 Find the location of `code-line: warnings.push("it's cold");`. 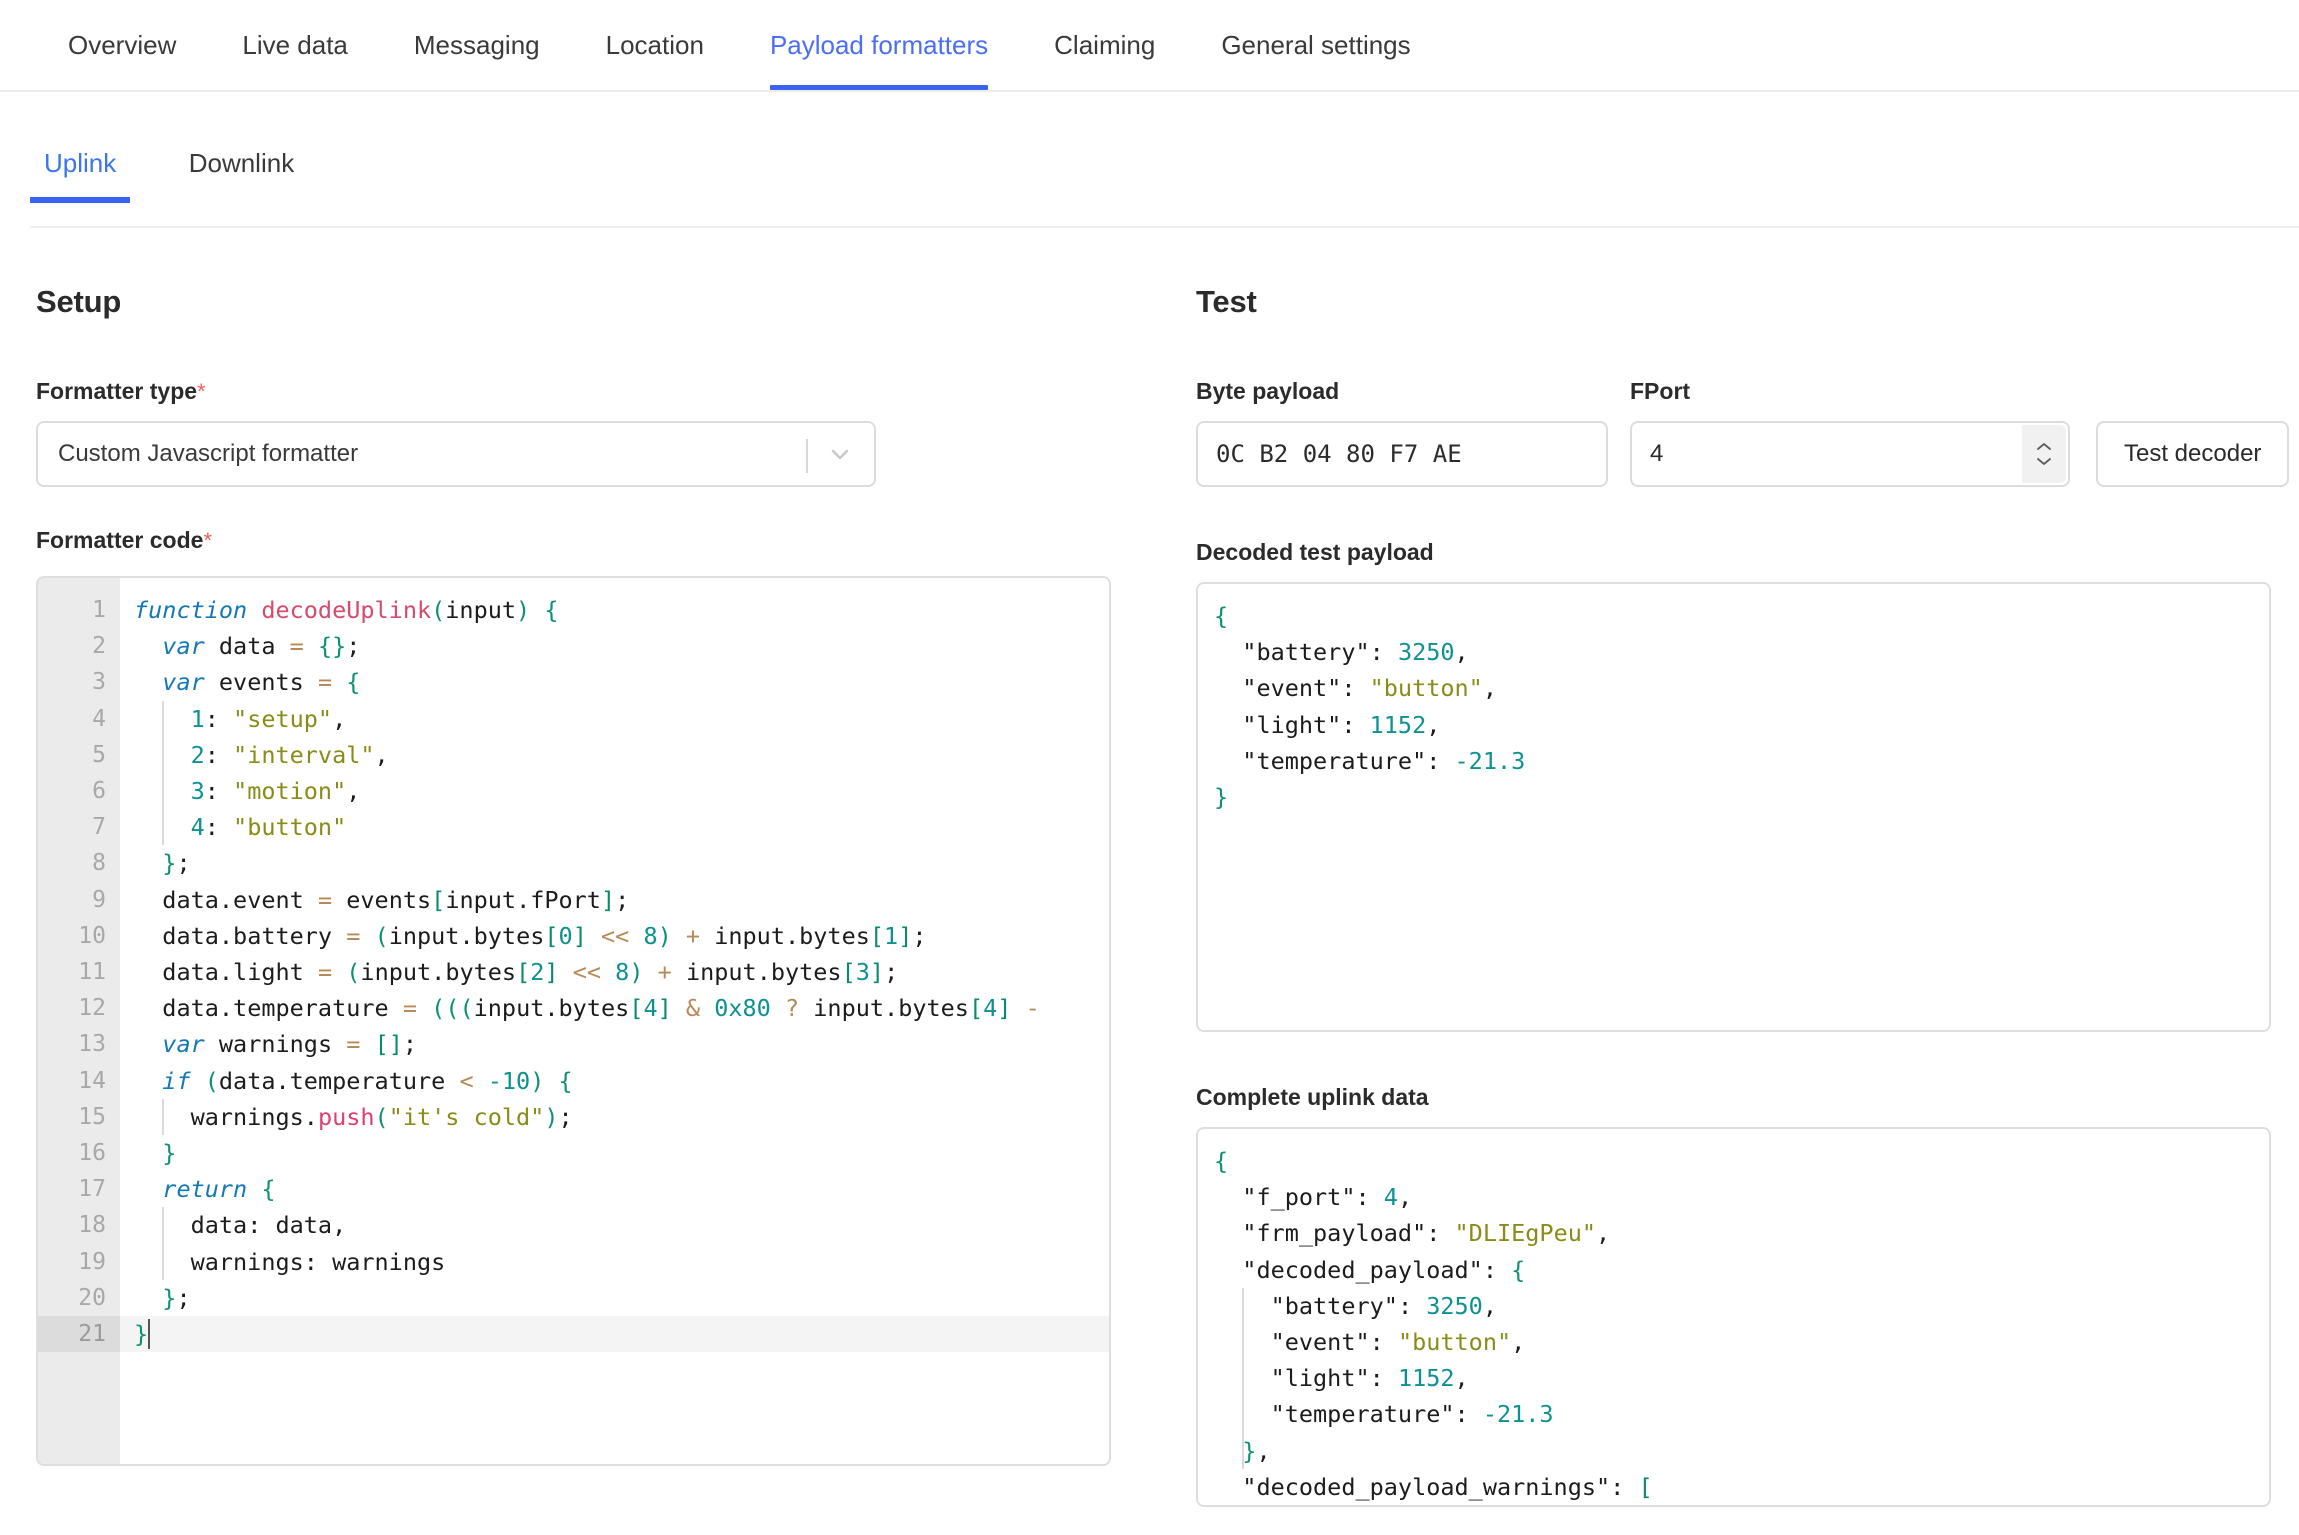

code-line: warnings.push("it's cold"); is located at coordinates (614, 1117).